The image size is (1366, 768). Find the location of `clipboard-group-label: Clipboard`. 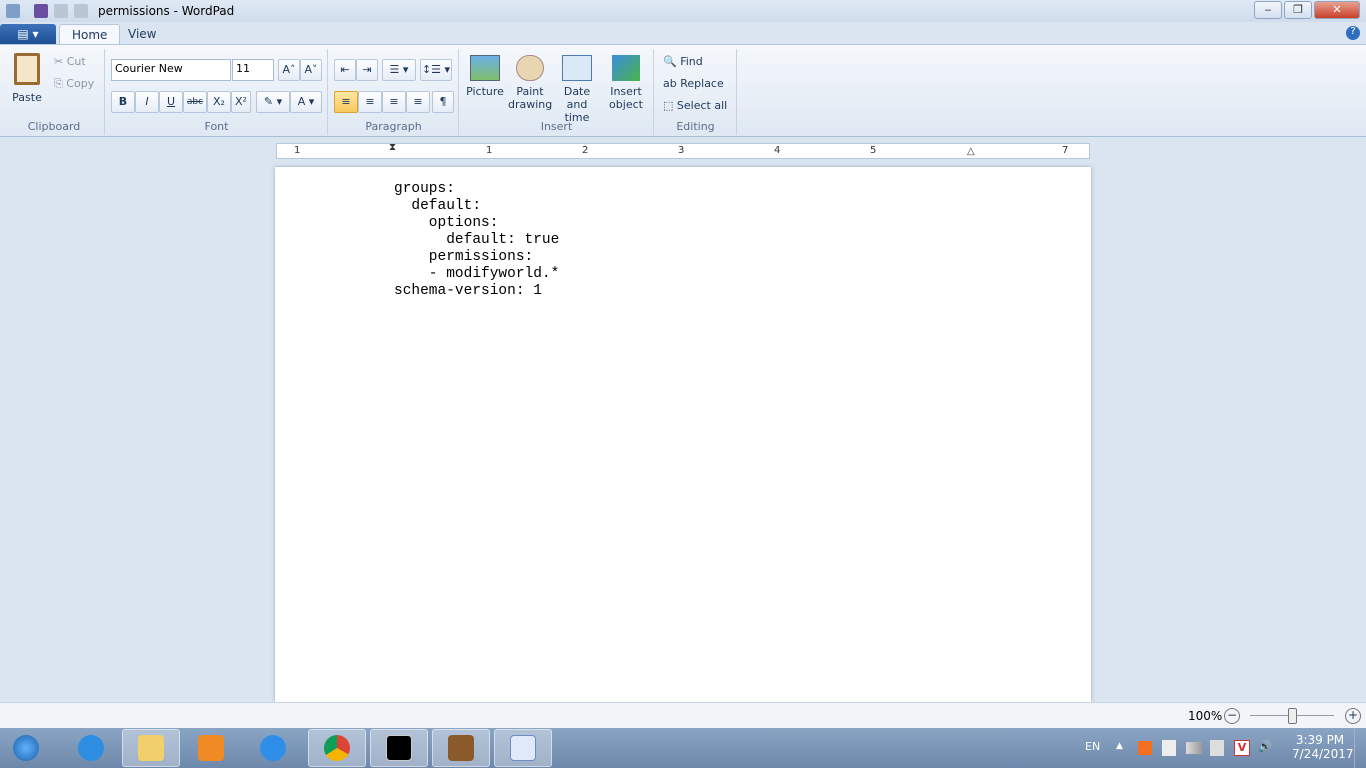

clipboard-group-label: Clipboard is located at coordinates (54, 126).